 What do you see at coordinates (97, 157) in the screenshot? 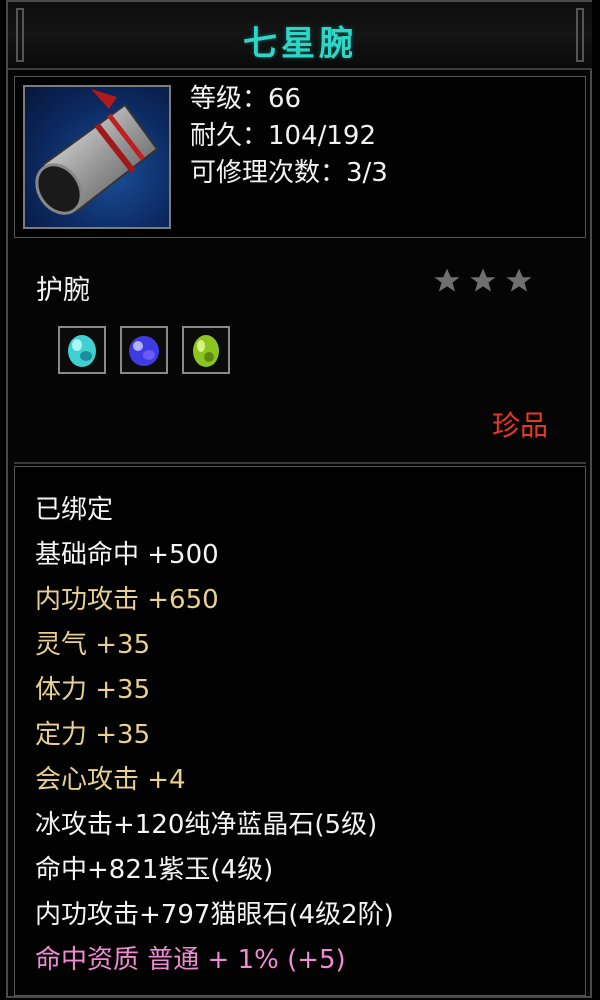
I see `bracer-icon` at bounding box center [97, 157].